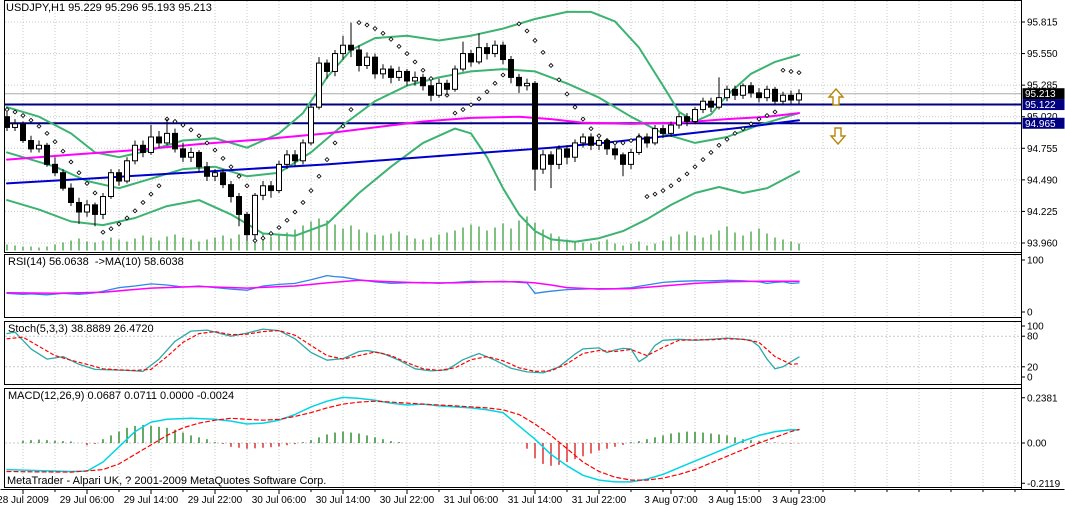  I want to click on macd-panel, so click(403, 439).